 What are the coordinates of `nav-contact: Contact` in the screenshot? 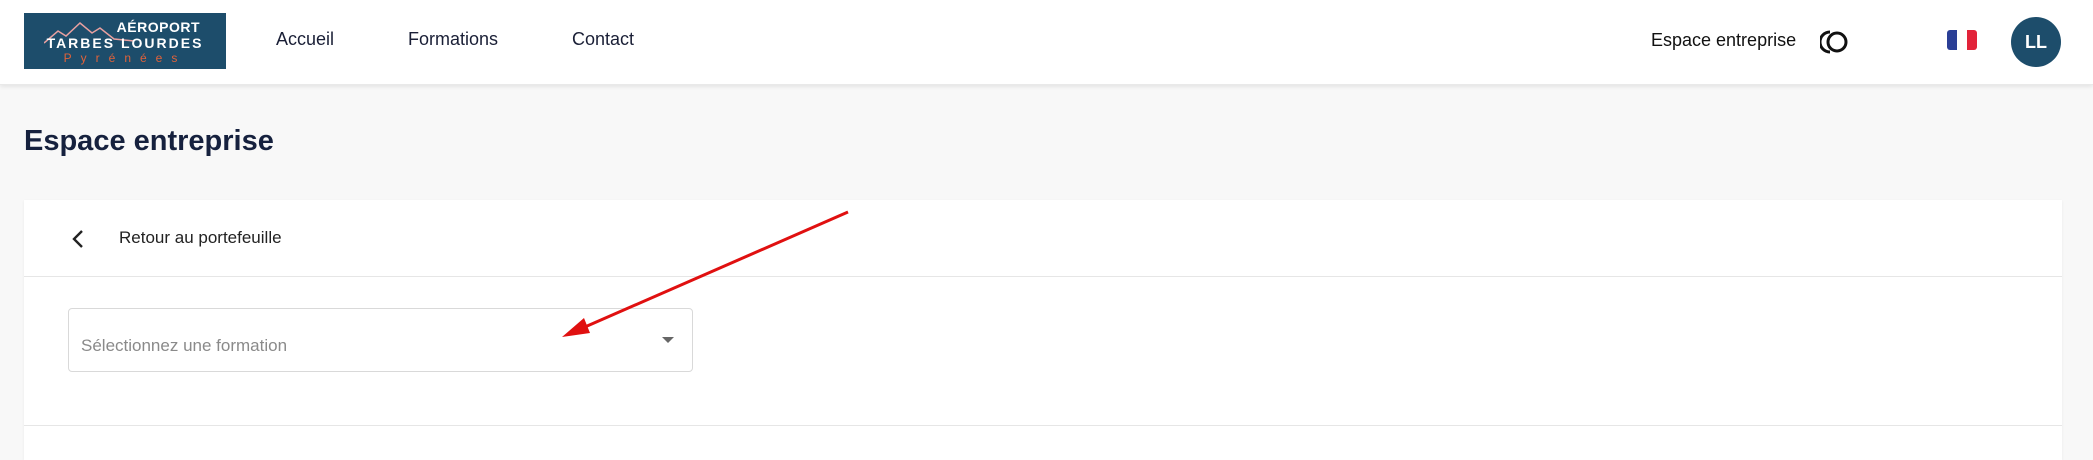 It's located at (603, 39).